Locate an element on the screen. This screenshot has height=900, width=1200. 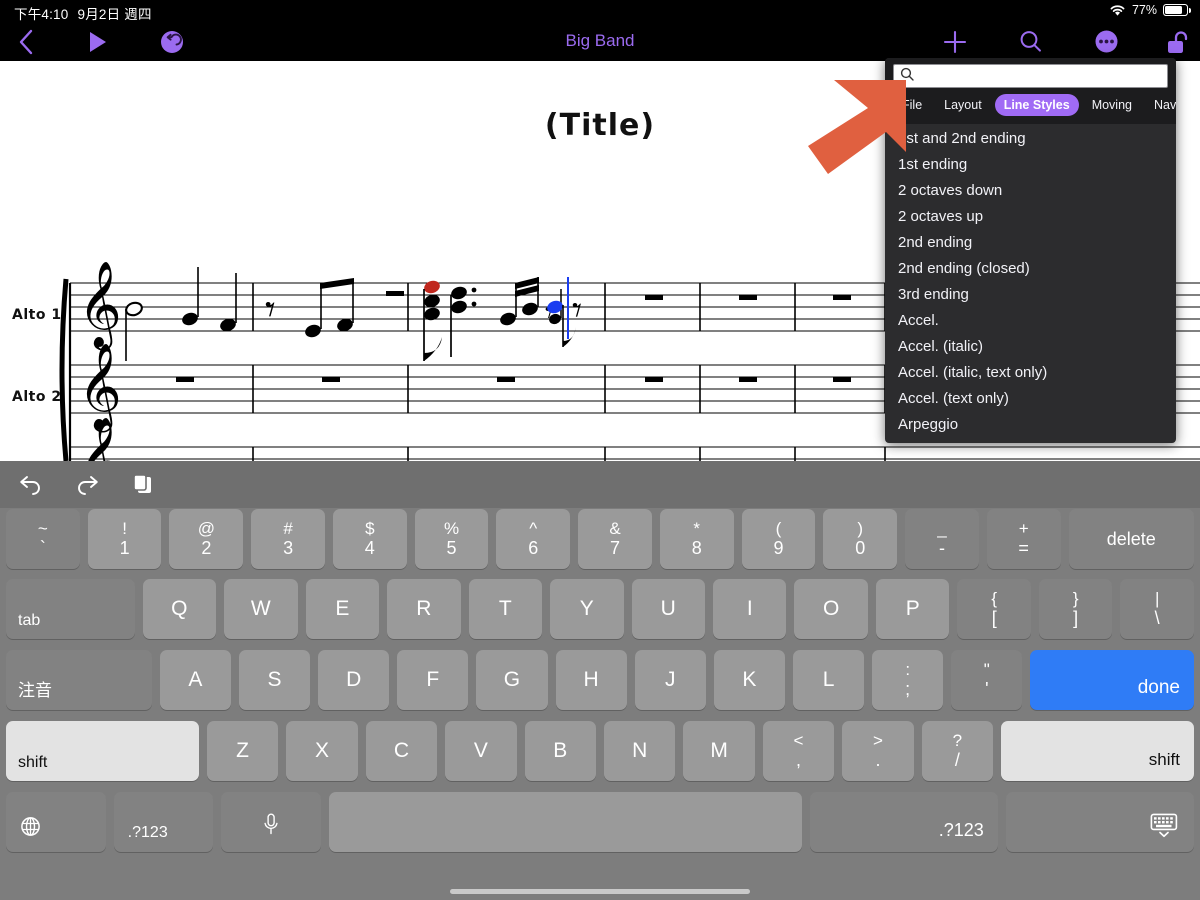
tab-navigation: Navigati is located at coordinates (1160, 105).